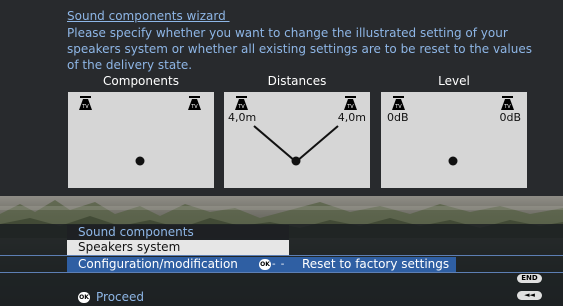 This screenshot has height=306, width=563. Describe the element at coordinates (296, 145) in the screenshot. I see `distance-lines` at that location.